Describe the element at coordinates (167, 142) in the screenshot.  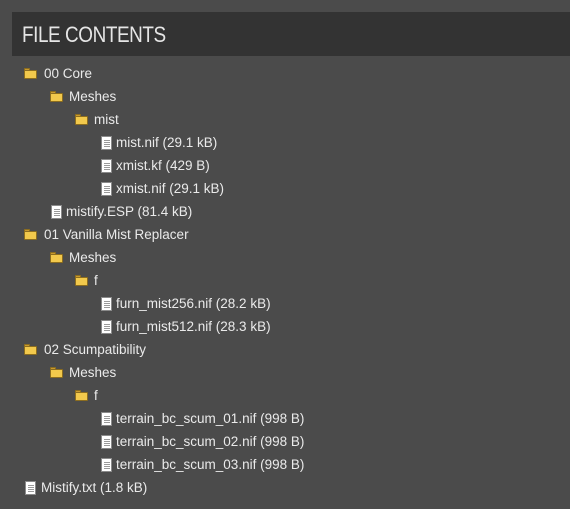
I see `file-name: mist.nif (29.1 kB)` at that location.